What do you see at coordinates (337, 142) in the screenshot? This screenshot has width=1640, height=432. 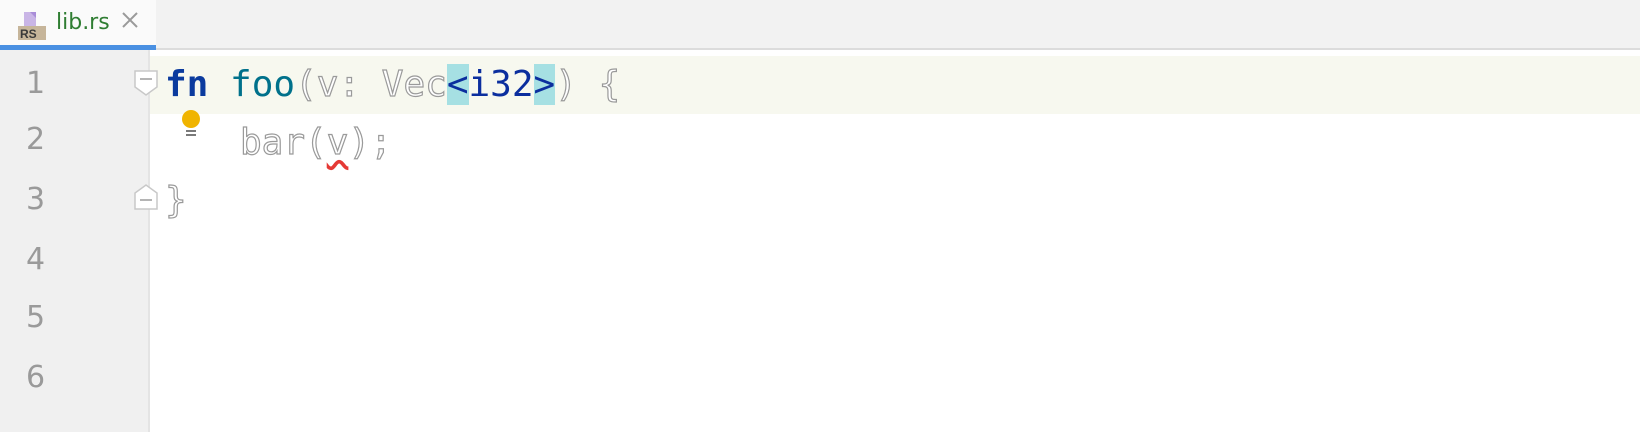 I see `error-argument: v` at bounding box center [337, 142].